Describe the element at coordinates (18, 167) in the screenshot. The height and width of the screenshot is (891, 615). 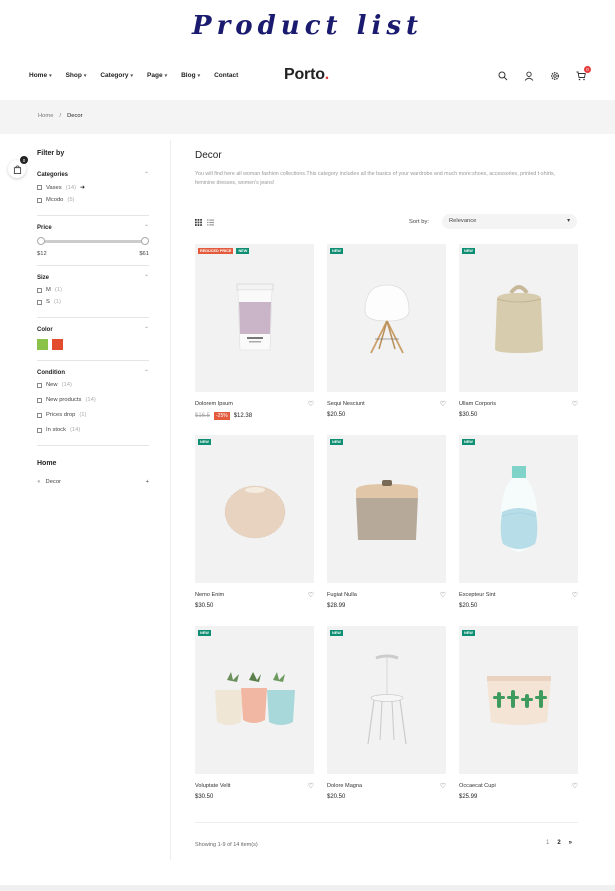
I see `floating-cart-button: 0` at that location.